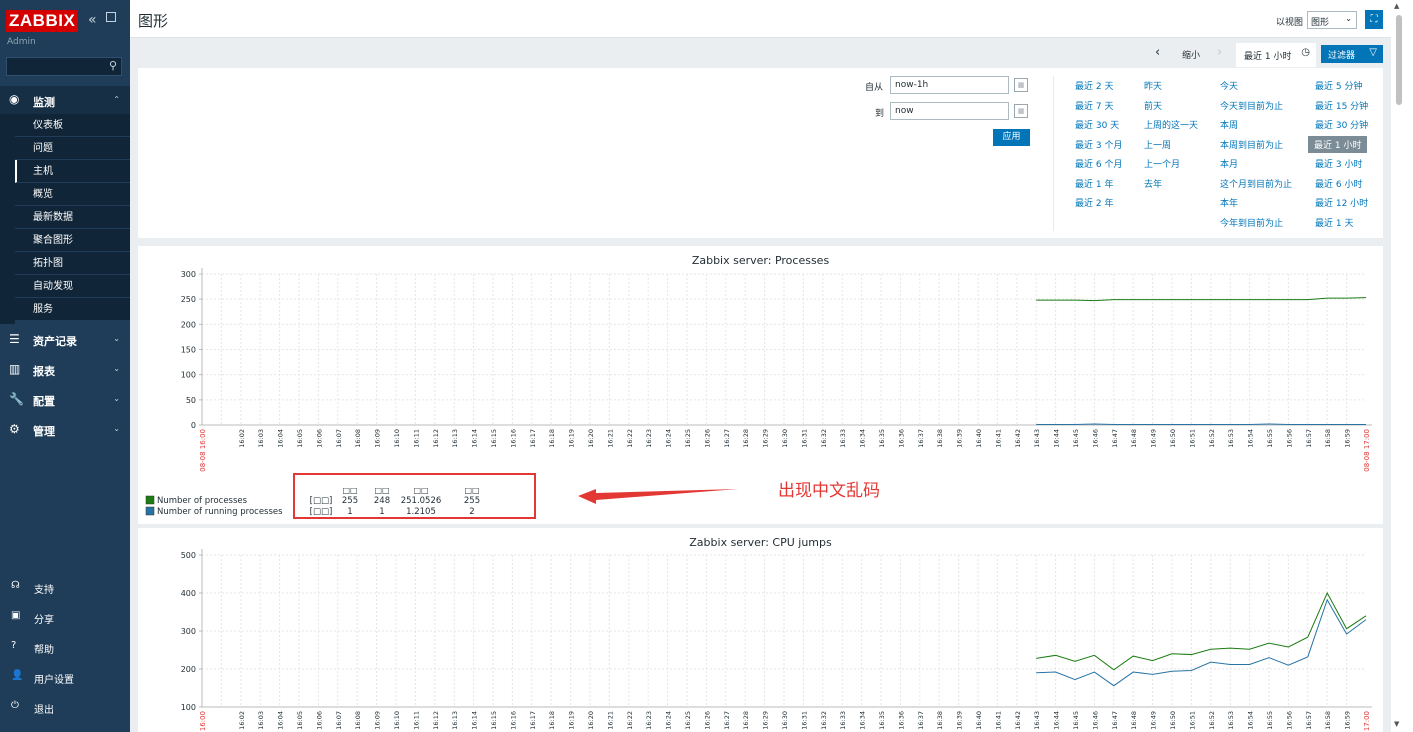  I want to click on legend-value: 1, so click(349, 512).